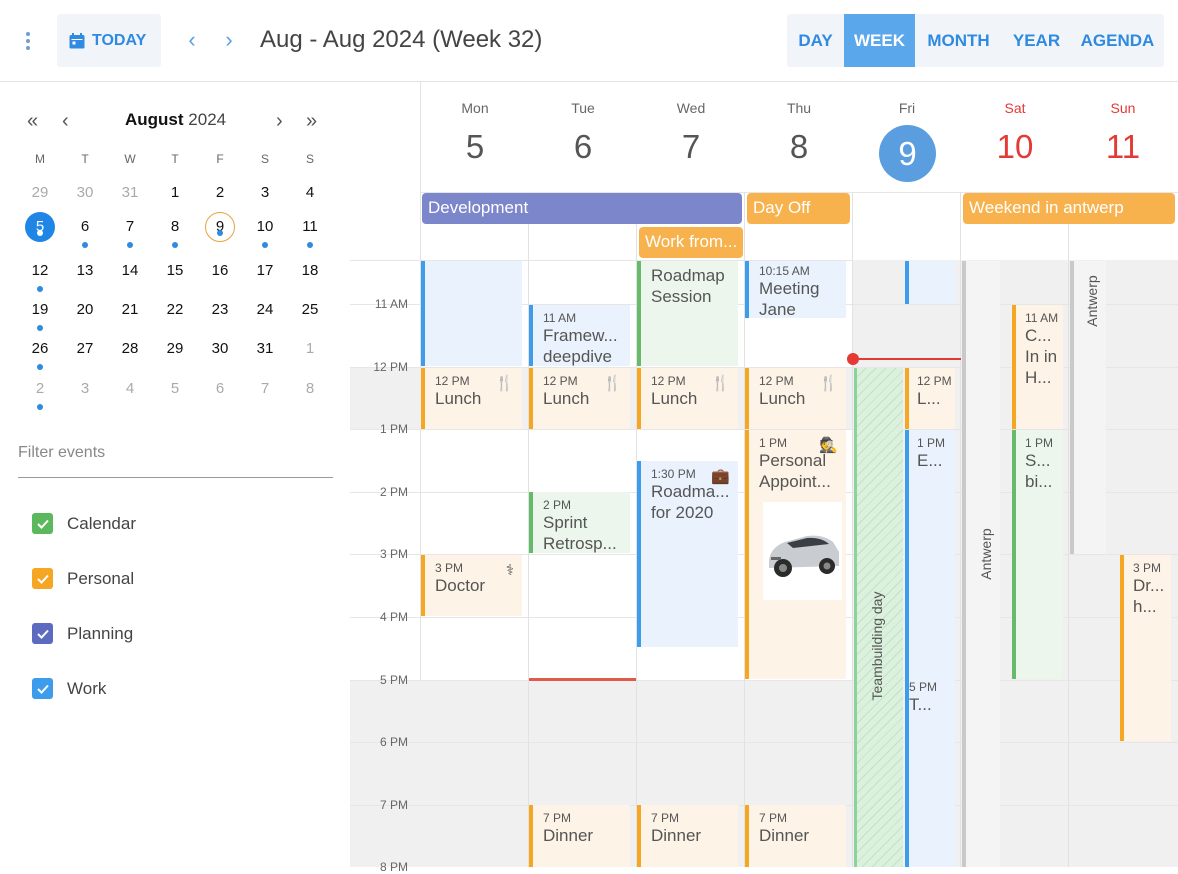 Image resolution: width=1178 pixels, height=874 pixels. What do you see at coordinates (32, 121) in the screenshot?
I see `previous-year-icon: «` at bounding box center [32, 121].